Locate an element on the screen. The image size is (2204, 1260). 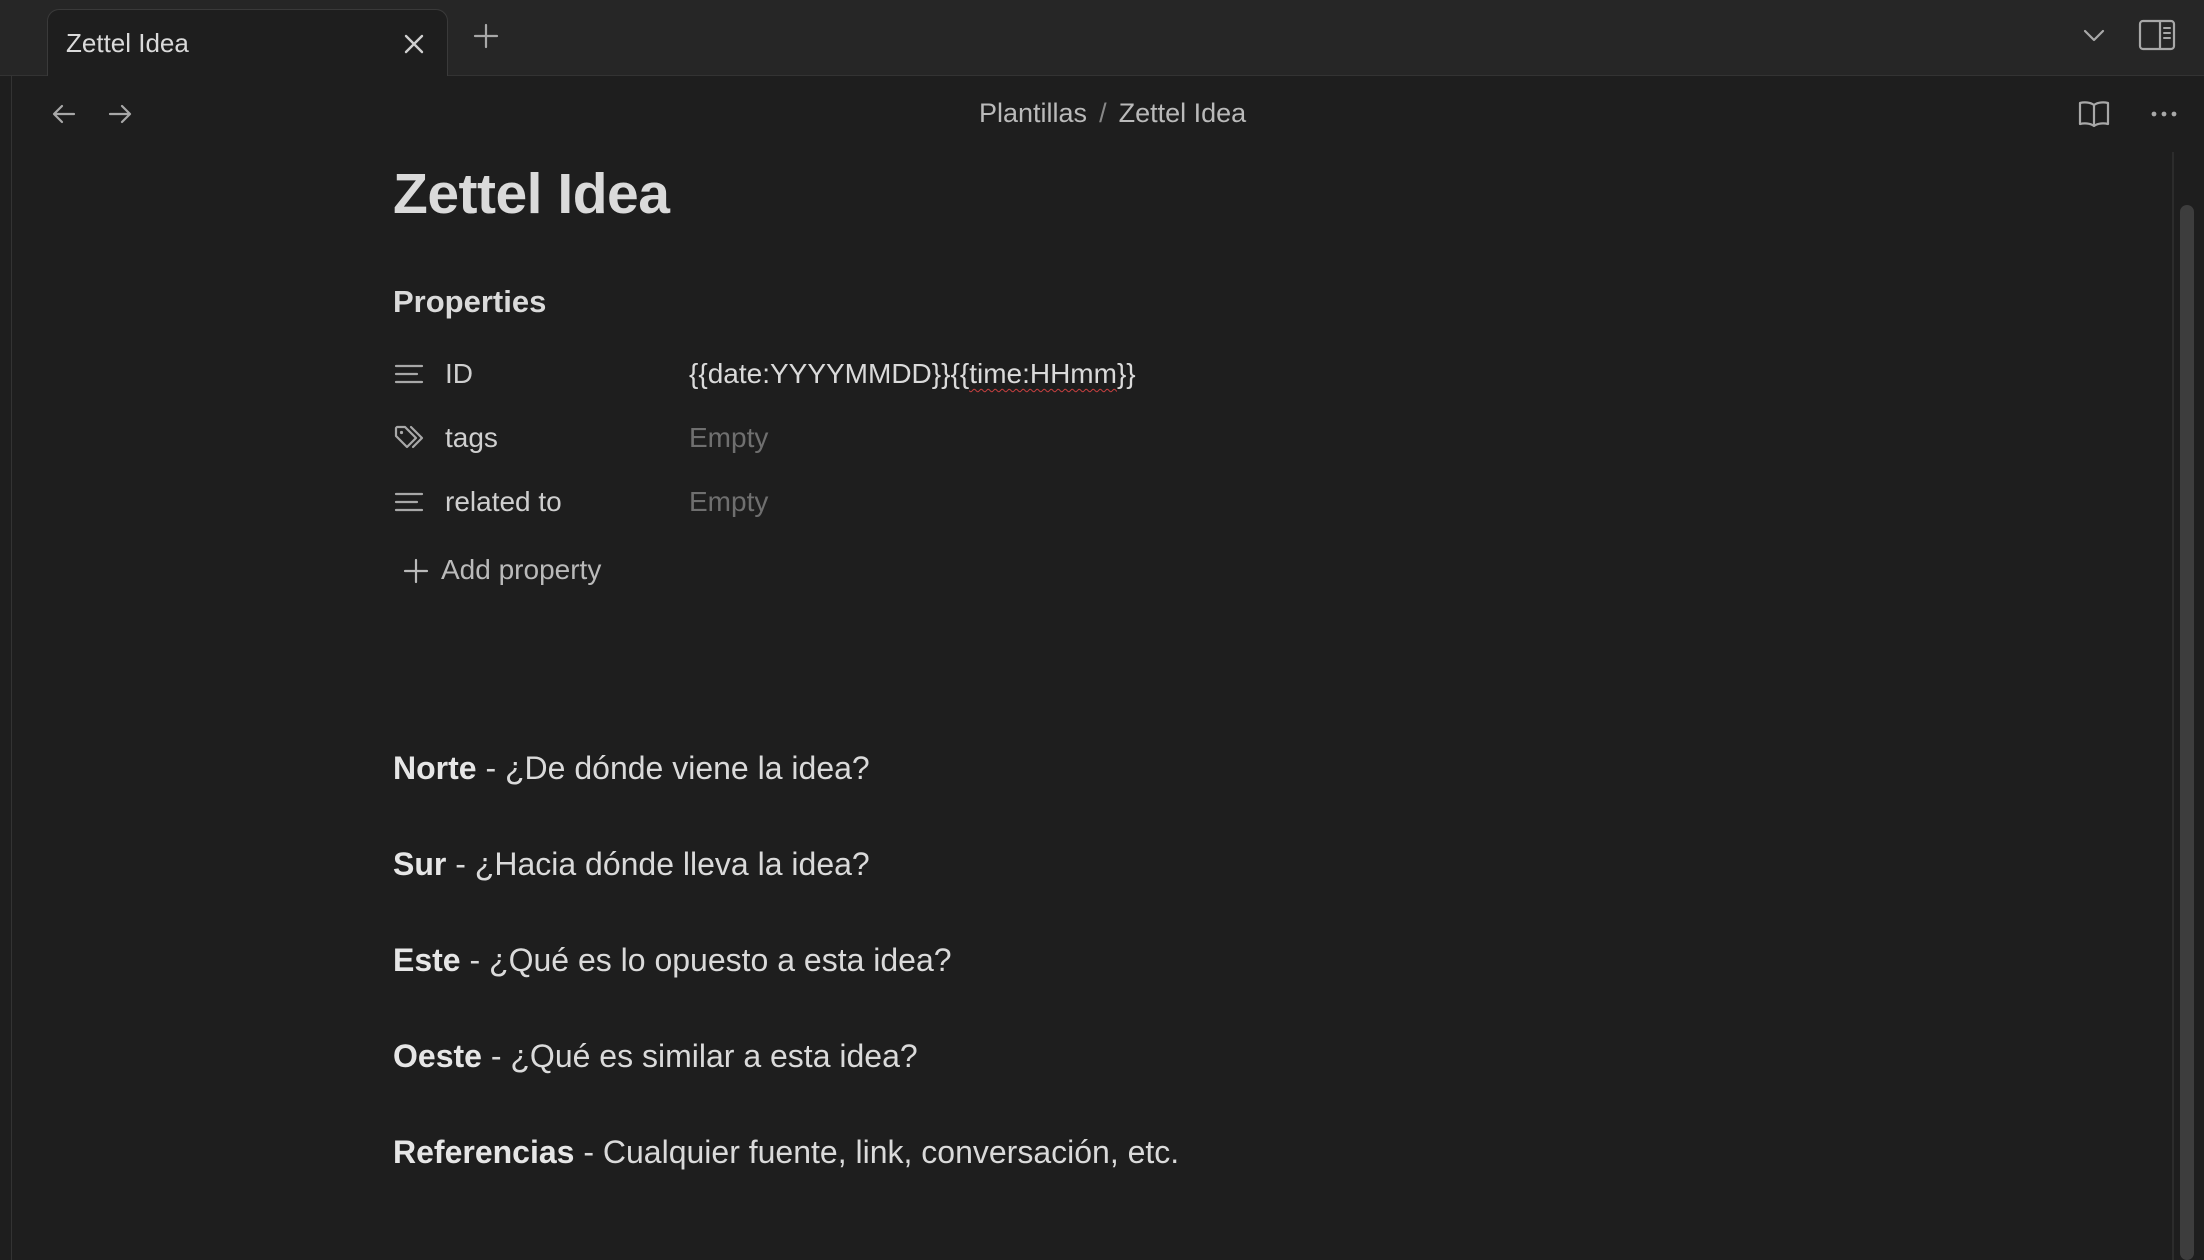
paragraph-text: - ¿De dónde viene la idea? is located at coordinates (673, 768).